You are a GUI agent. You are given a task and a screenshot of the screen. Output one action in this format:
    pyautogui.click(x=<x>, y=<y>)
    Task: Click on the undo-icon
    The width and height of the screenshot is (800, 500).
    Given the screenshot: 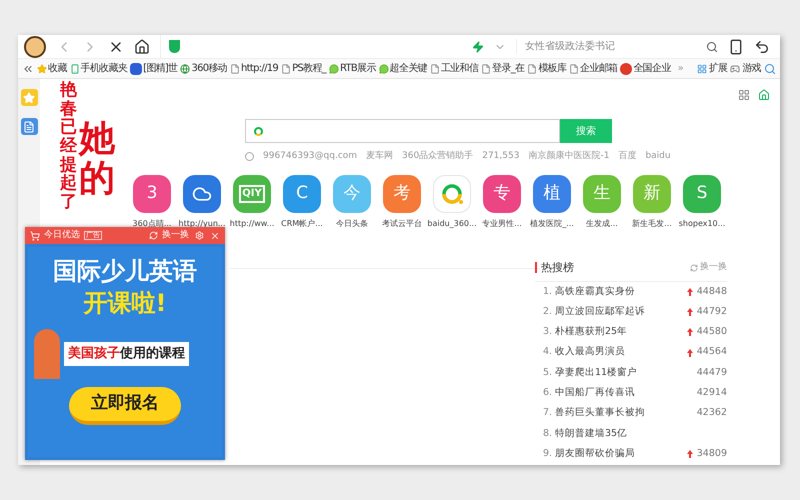 What is the action you would take?
    pyautogui.click(x=762, y=46)
    